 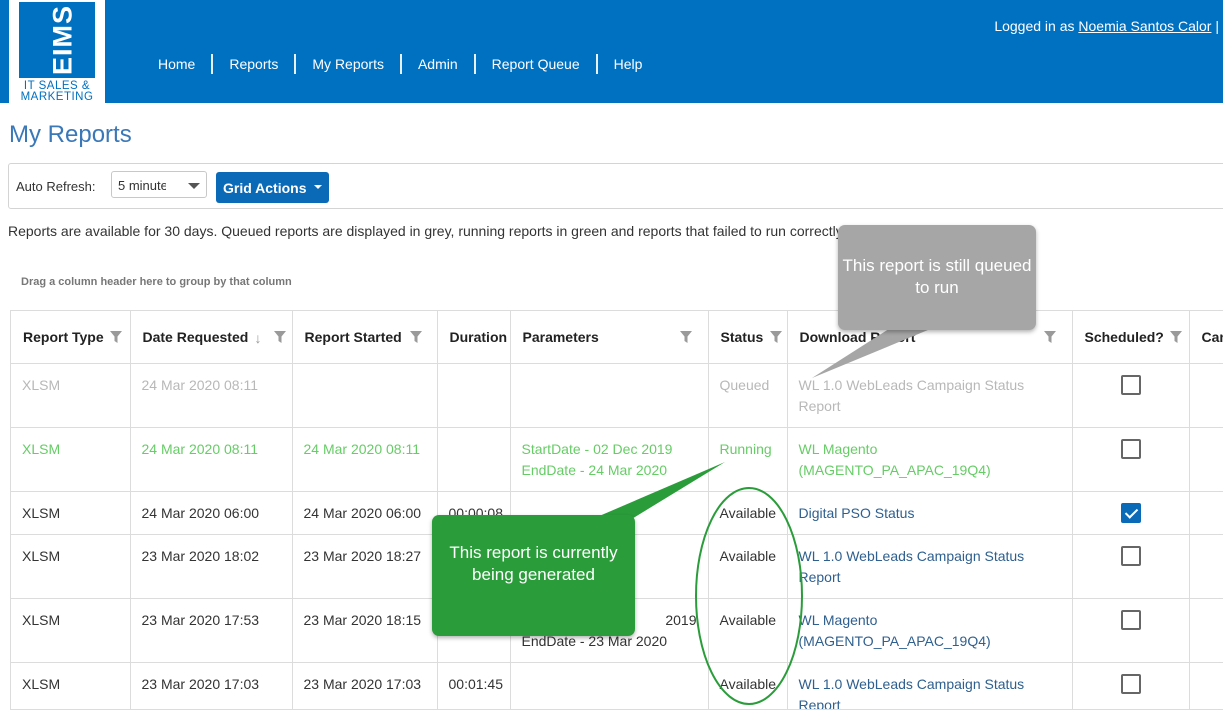 I want to click on grid-actions-button: Grid Actions, so click(x=272, y=187).